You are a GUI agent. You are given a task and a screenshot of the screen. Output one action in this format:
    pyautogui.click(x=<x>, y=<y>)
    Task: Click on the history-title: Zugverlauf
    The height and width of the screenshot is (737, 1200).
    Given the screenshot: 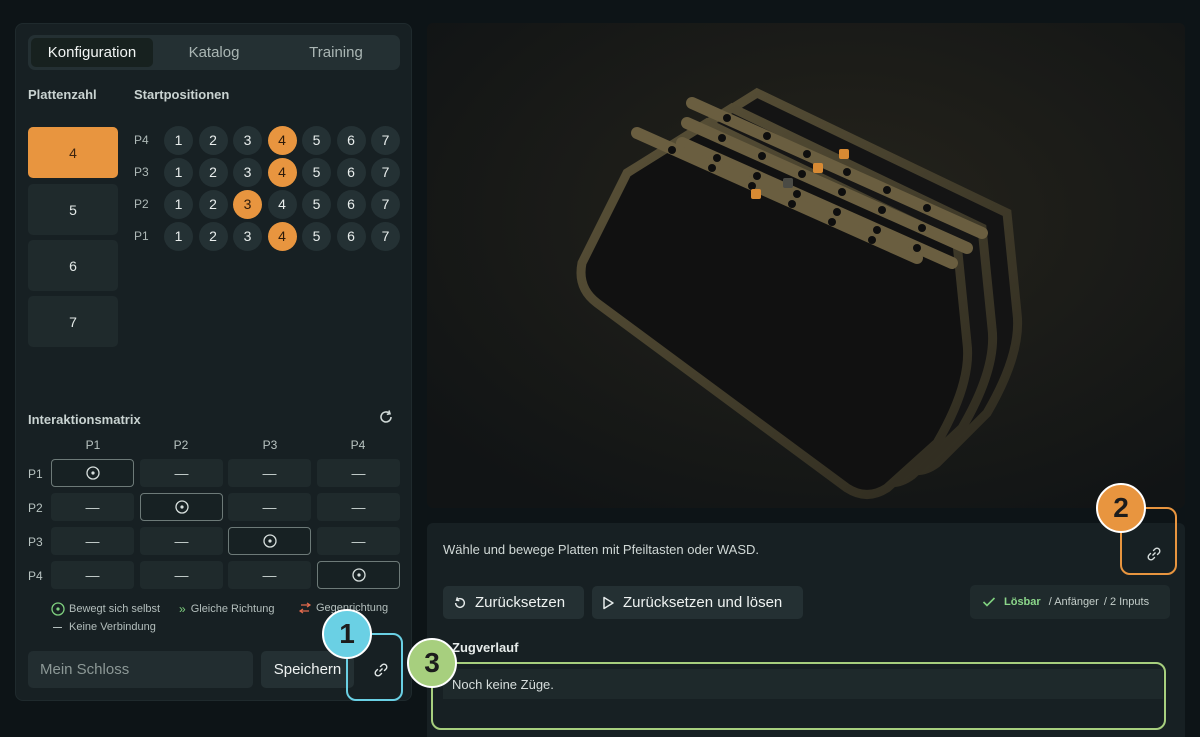 What is the action you would take?
    pyautogui.click(x=485, y=647)
    